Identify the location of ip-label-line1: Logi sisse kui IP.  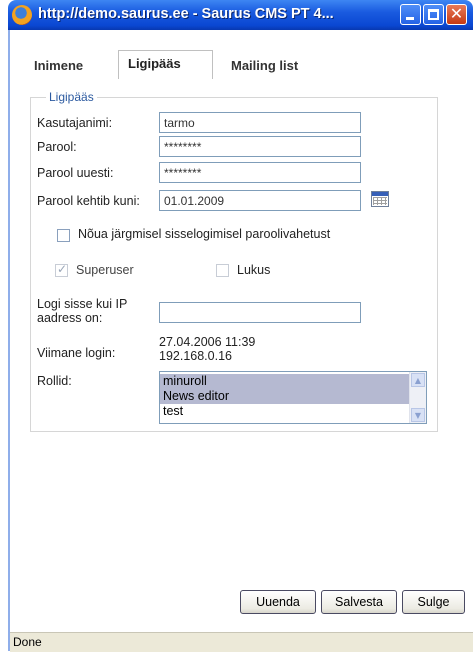
(82, 304).